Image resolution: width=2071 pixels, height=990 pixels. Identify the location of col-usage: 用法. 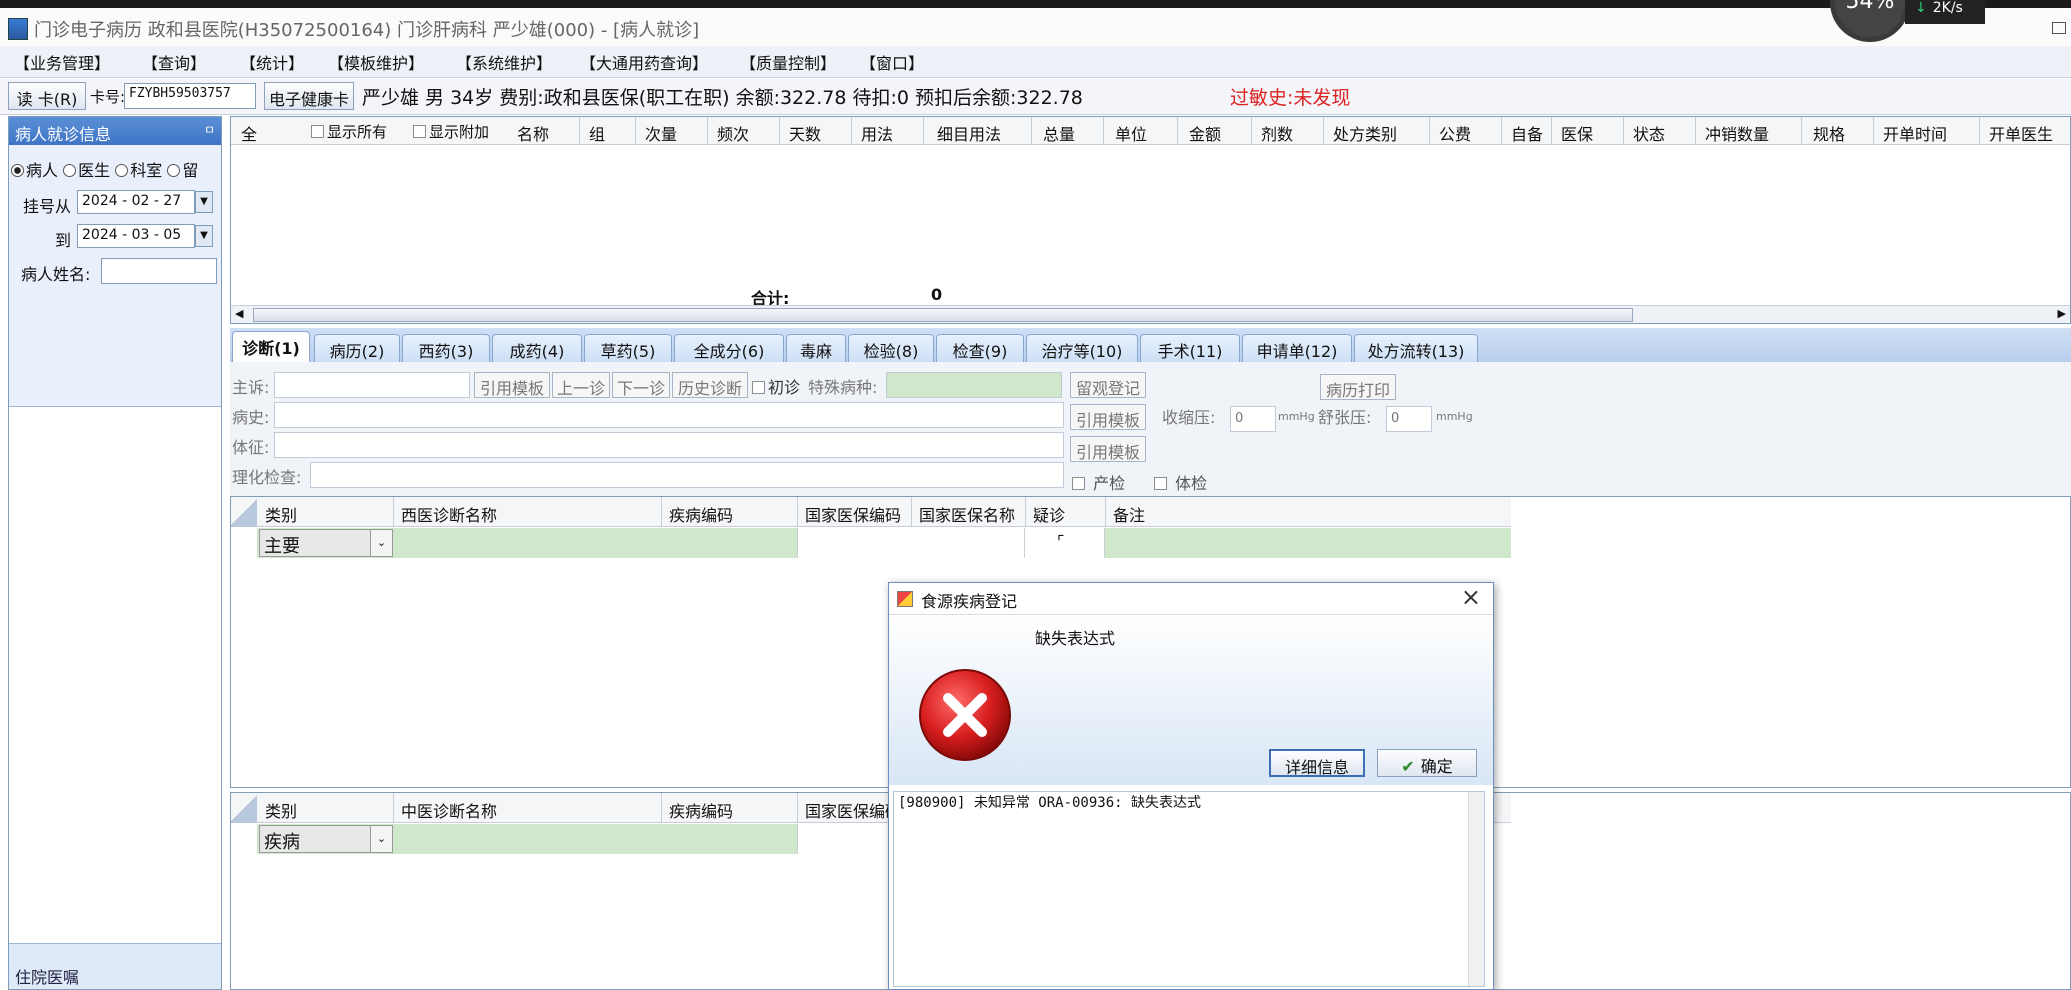
(877, 134).